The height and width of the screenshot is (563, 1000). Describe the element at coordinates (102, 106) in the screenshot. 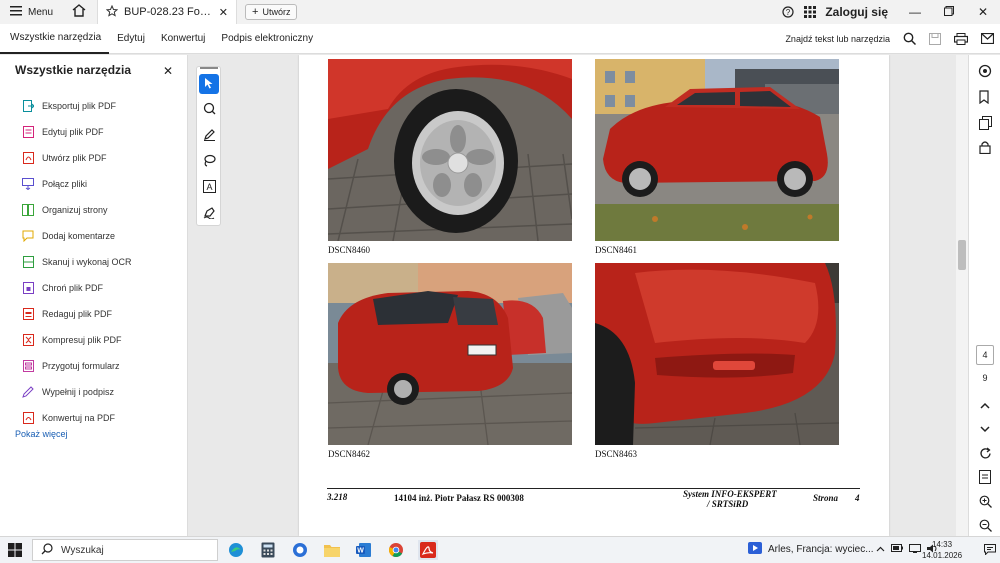

I see `tool-export-pdf: Eksportuj plik PDF` at that location.